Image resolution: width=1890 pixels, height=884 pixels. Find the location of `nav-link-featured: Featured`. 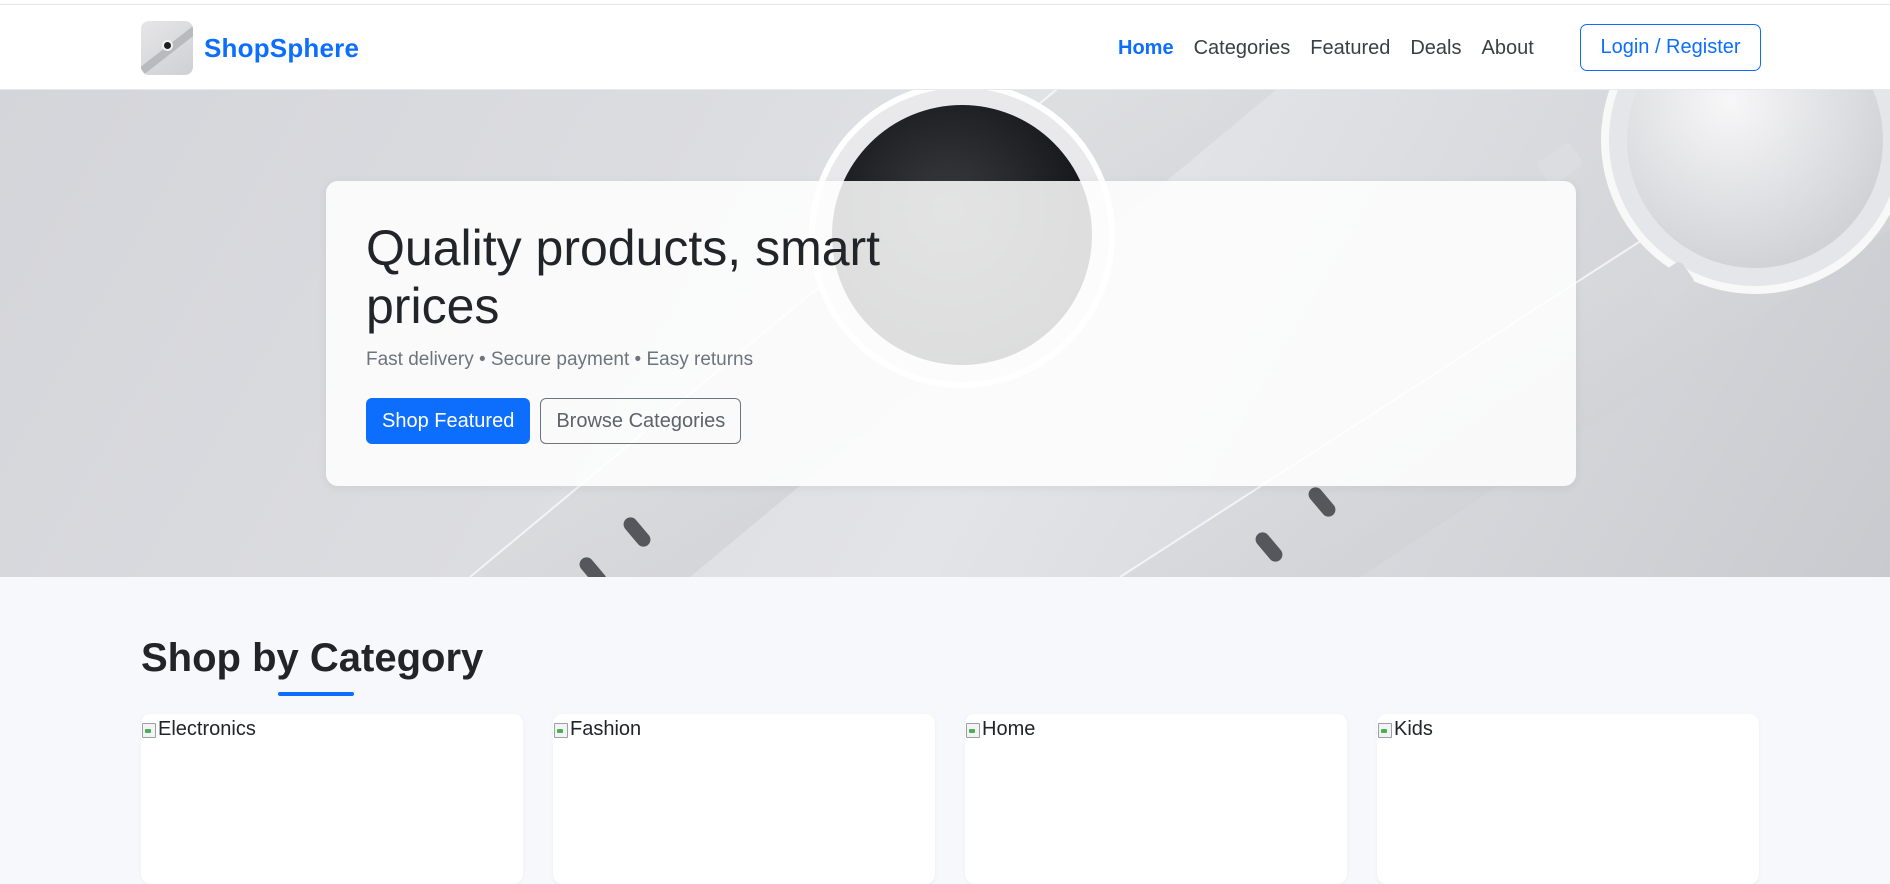

nav-link-featured: Featured is located at coordinates (1350, 48).